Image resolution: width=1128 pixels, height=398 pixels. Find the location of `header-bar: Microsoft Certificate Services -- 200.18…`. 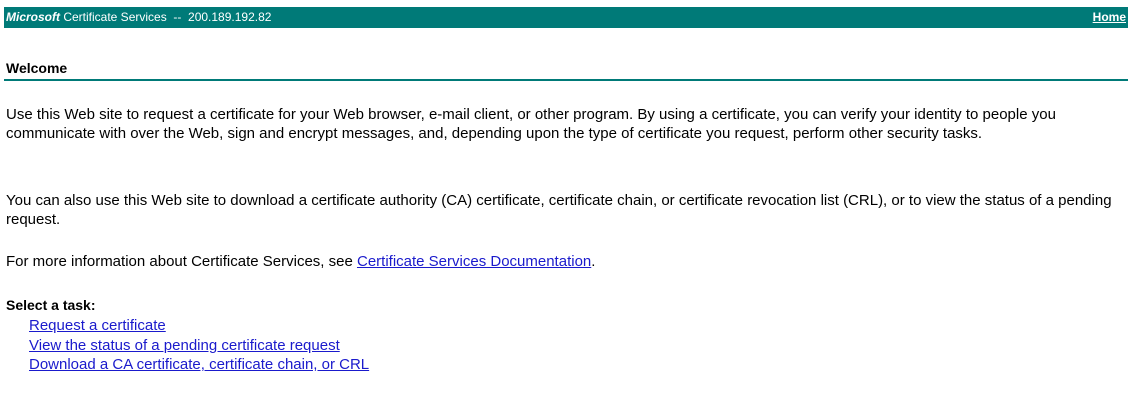

header-bar: Microsoft Certificate Services -- 200.18… is located at coordinates (566, 17).